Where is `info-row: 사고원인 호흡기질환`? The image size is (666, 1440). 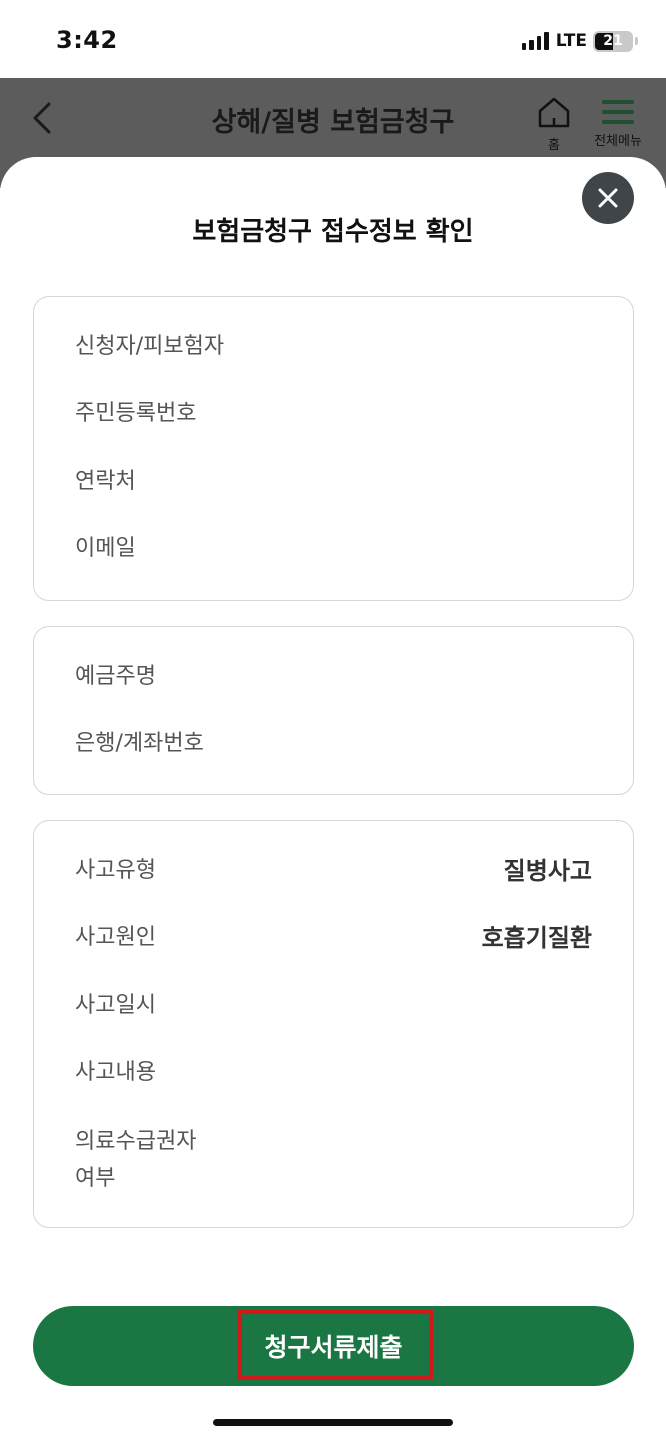 info-row: 사고원인 호흡기질환 is located at coordinates (333, 938).